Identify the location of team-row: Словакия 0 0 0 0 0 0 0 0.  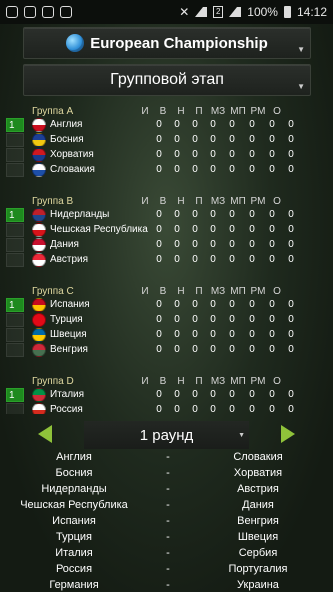
(157, 169).